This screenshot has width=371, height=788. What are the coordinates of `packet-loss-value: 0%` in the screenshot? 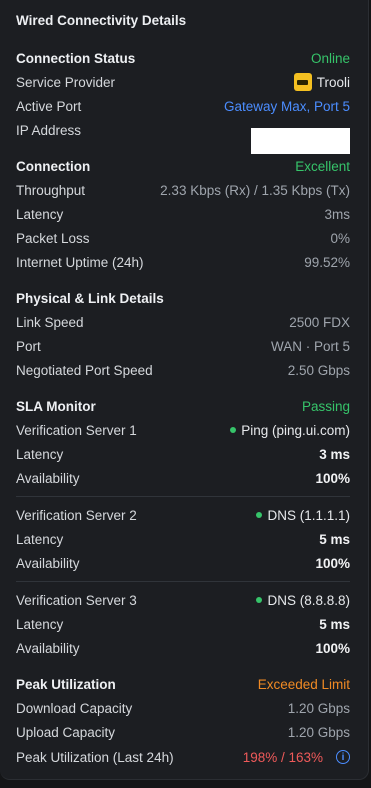 It's located at (340, 238).